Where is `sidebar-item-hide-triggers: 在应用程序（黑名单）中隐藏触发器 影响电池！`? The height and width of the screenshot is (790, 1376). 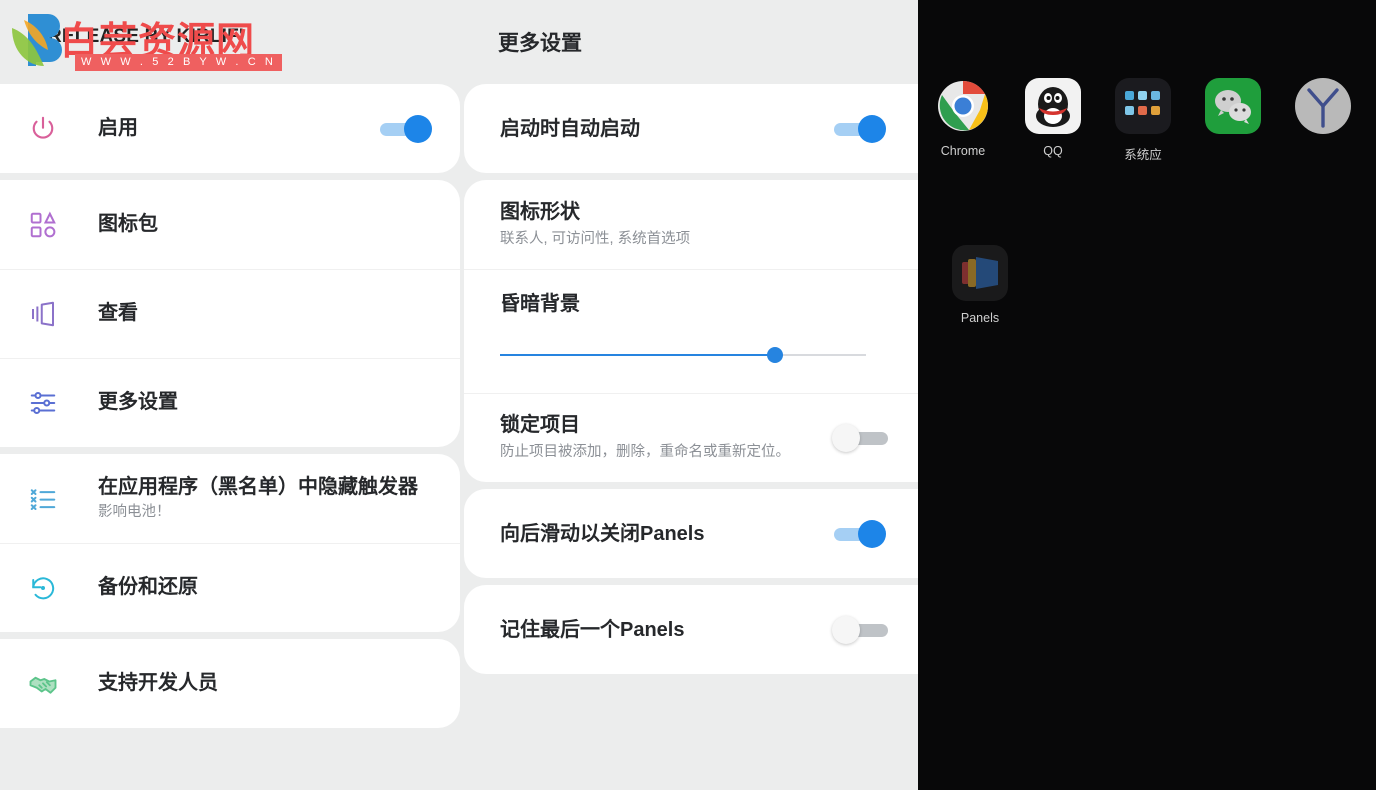
sidebar-item-hide-triggers: 在应用程序（黑名单）中隐藏触发器 影响电池！ is located at coordinates (230, 498).